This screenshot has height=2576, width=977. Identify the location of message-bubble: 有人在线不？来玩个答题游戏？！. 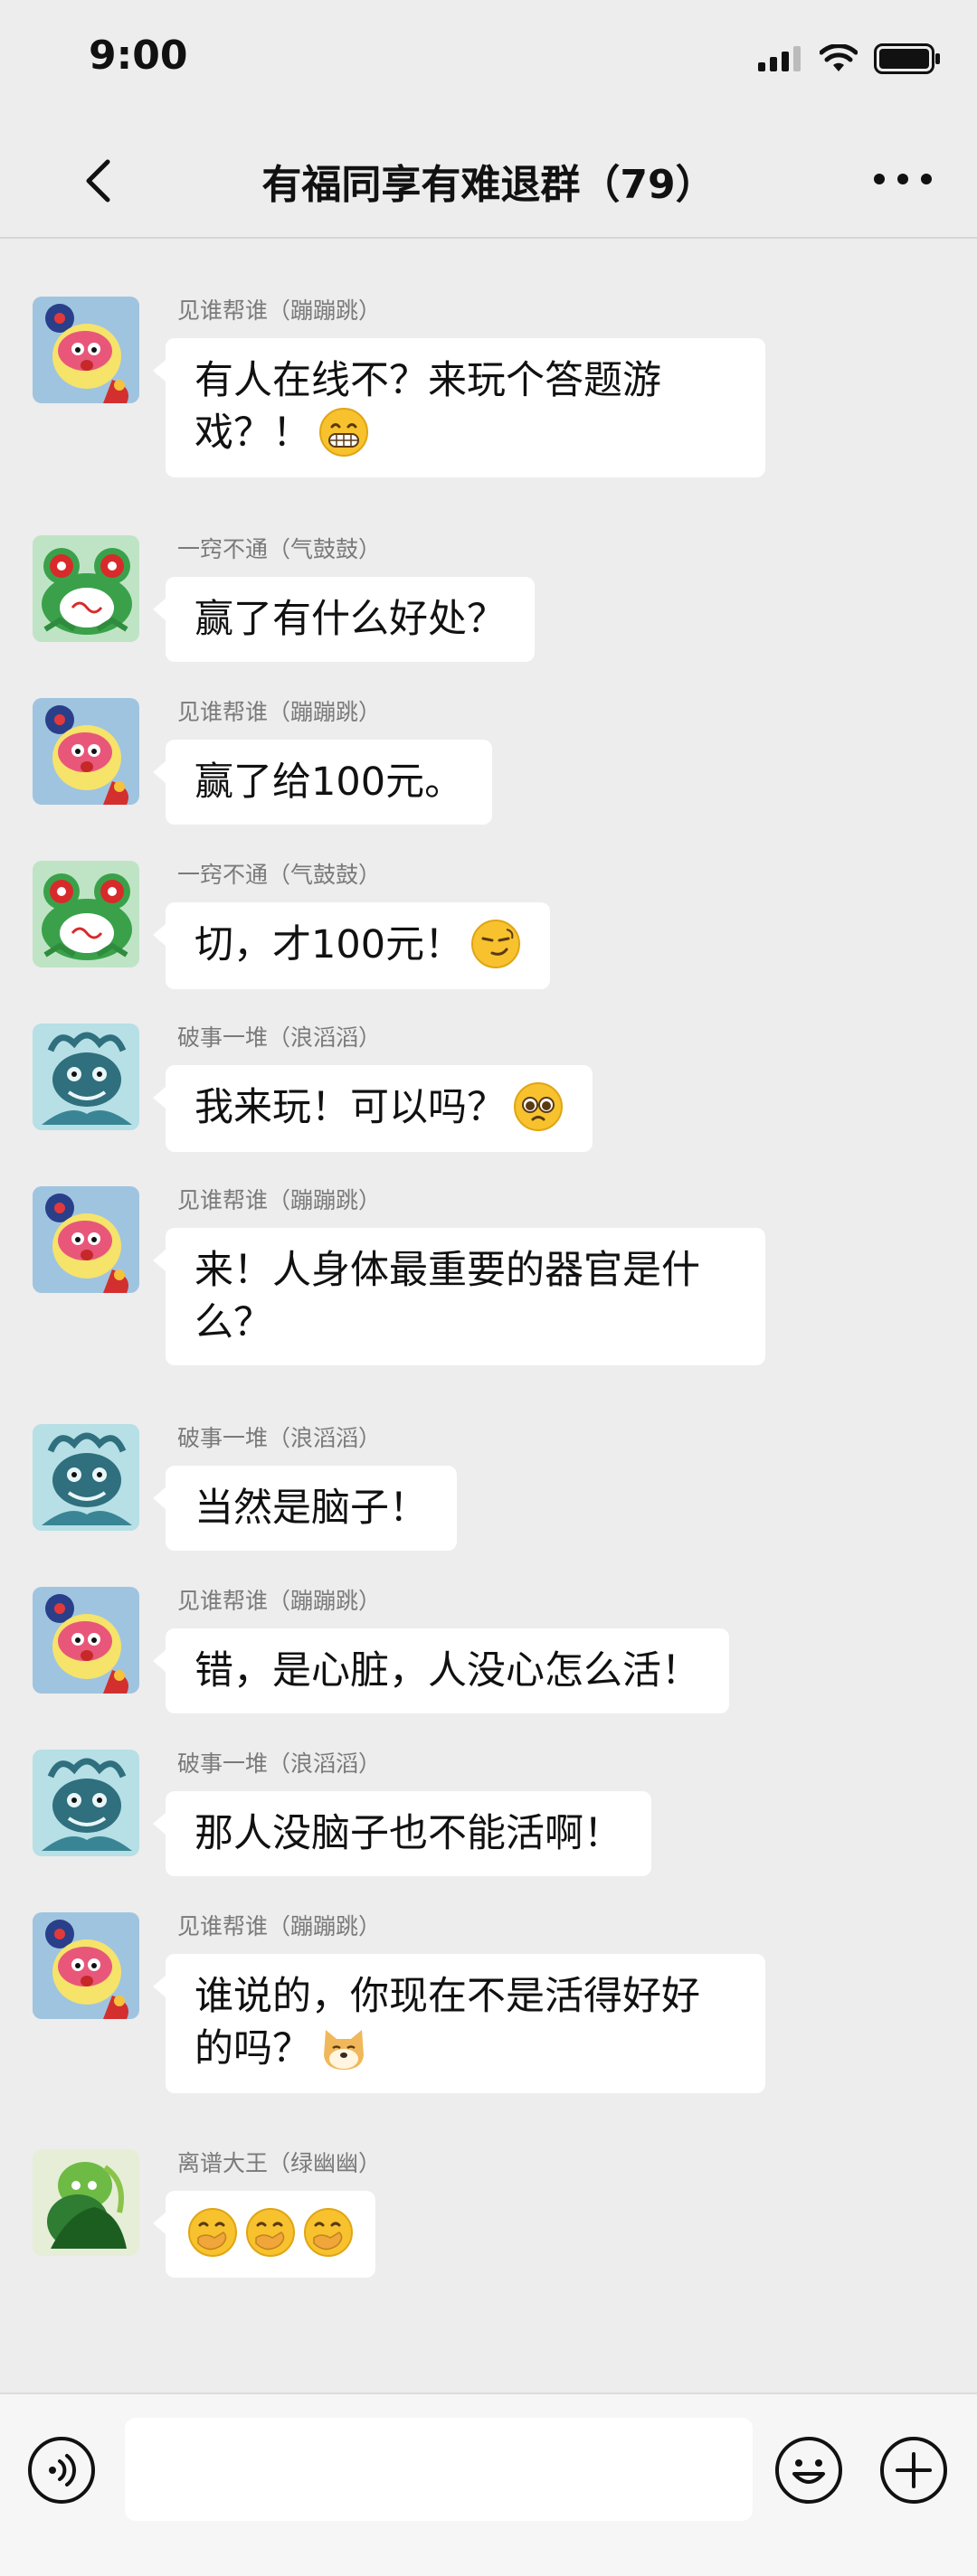
(459, 407).